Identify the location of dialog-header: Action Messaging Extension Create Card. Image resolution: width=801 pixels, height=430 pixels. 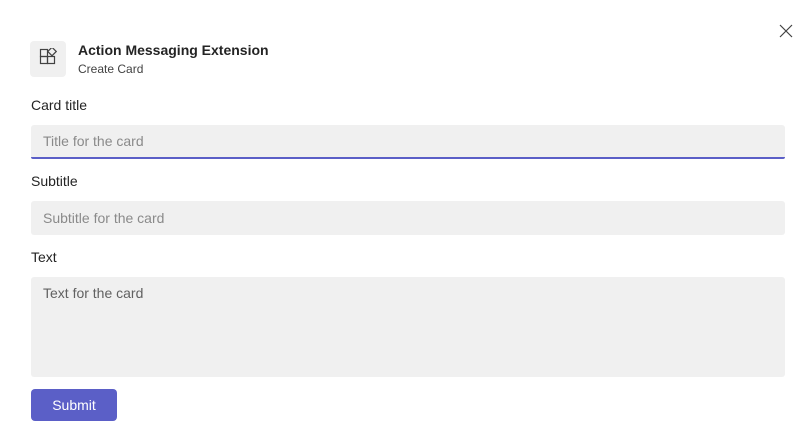
(149, 59).